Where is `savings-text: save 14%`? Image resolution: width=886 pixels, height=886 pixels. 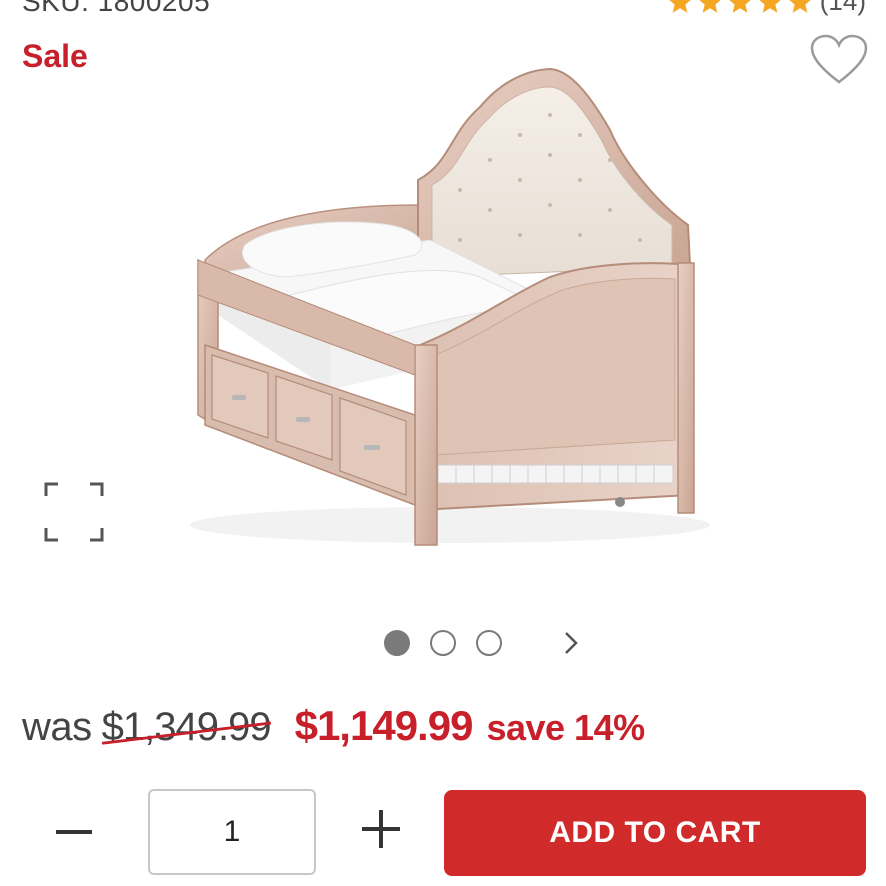 savings-text: save 14% is located at coordinates (565, 727).